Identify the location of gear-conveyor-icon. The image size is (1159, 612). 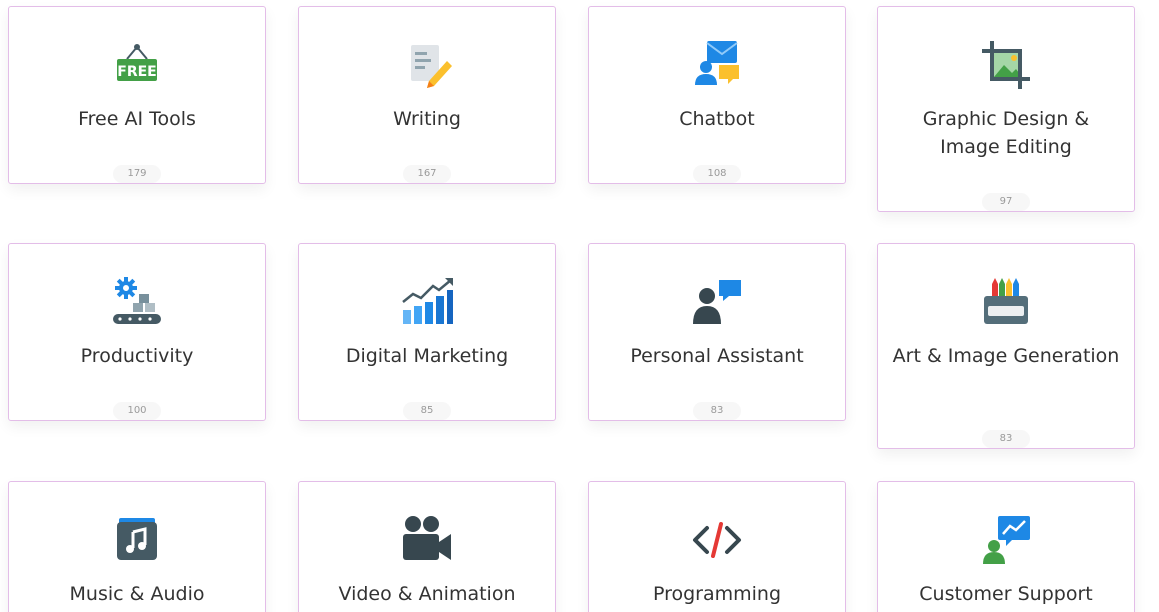
(137, 302).